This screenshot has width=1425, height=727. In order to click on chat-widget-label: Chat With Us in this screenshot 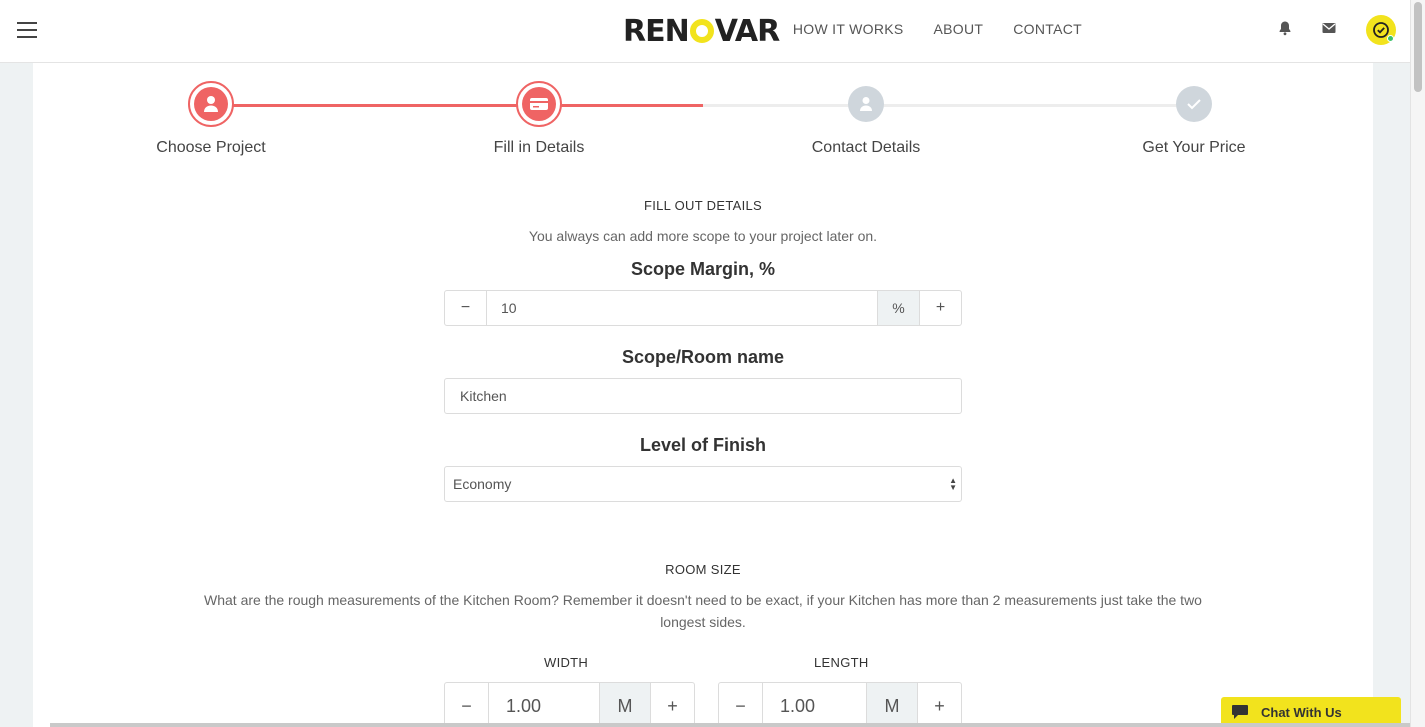, I will do `click(1301, 712)`.